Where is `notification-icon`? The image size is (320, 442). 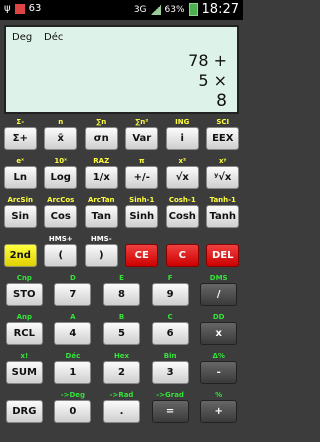 notification-icon is located at coordinates (19, 8).